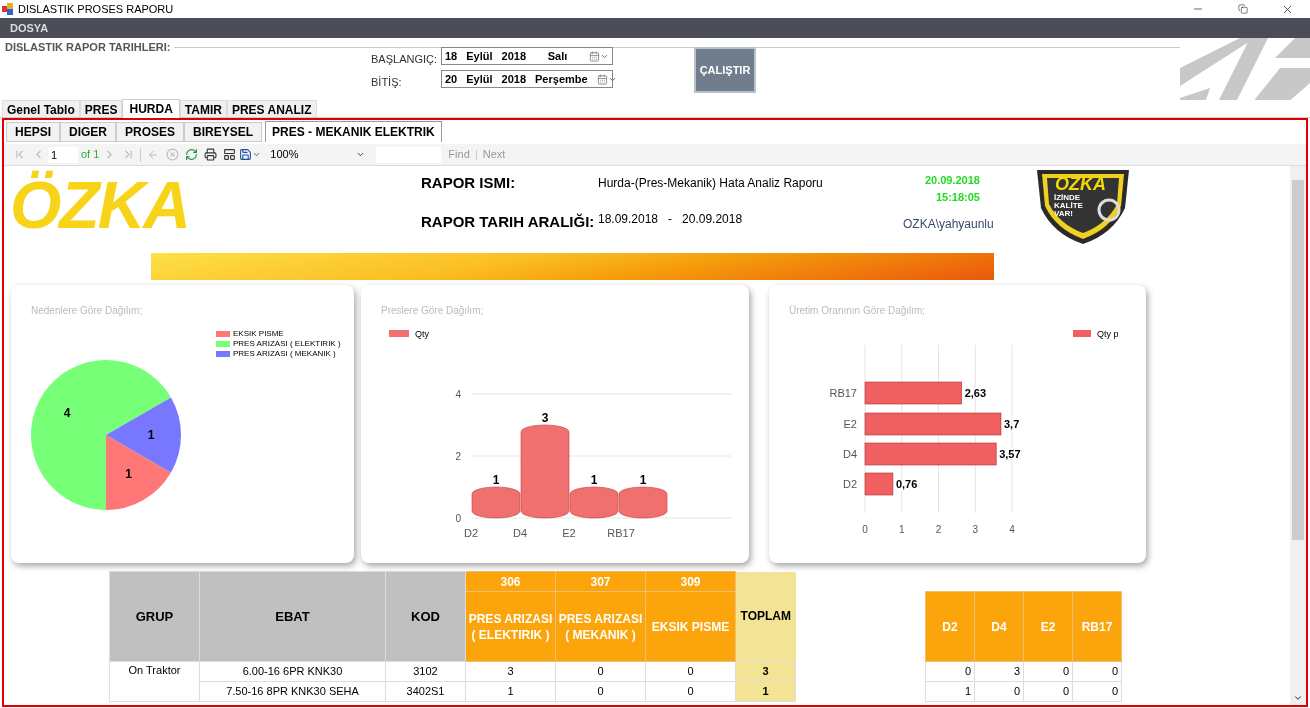  I want to click on data-label: 3, so click(545, 418).